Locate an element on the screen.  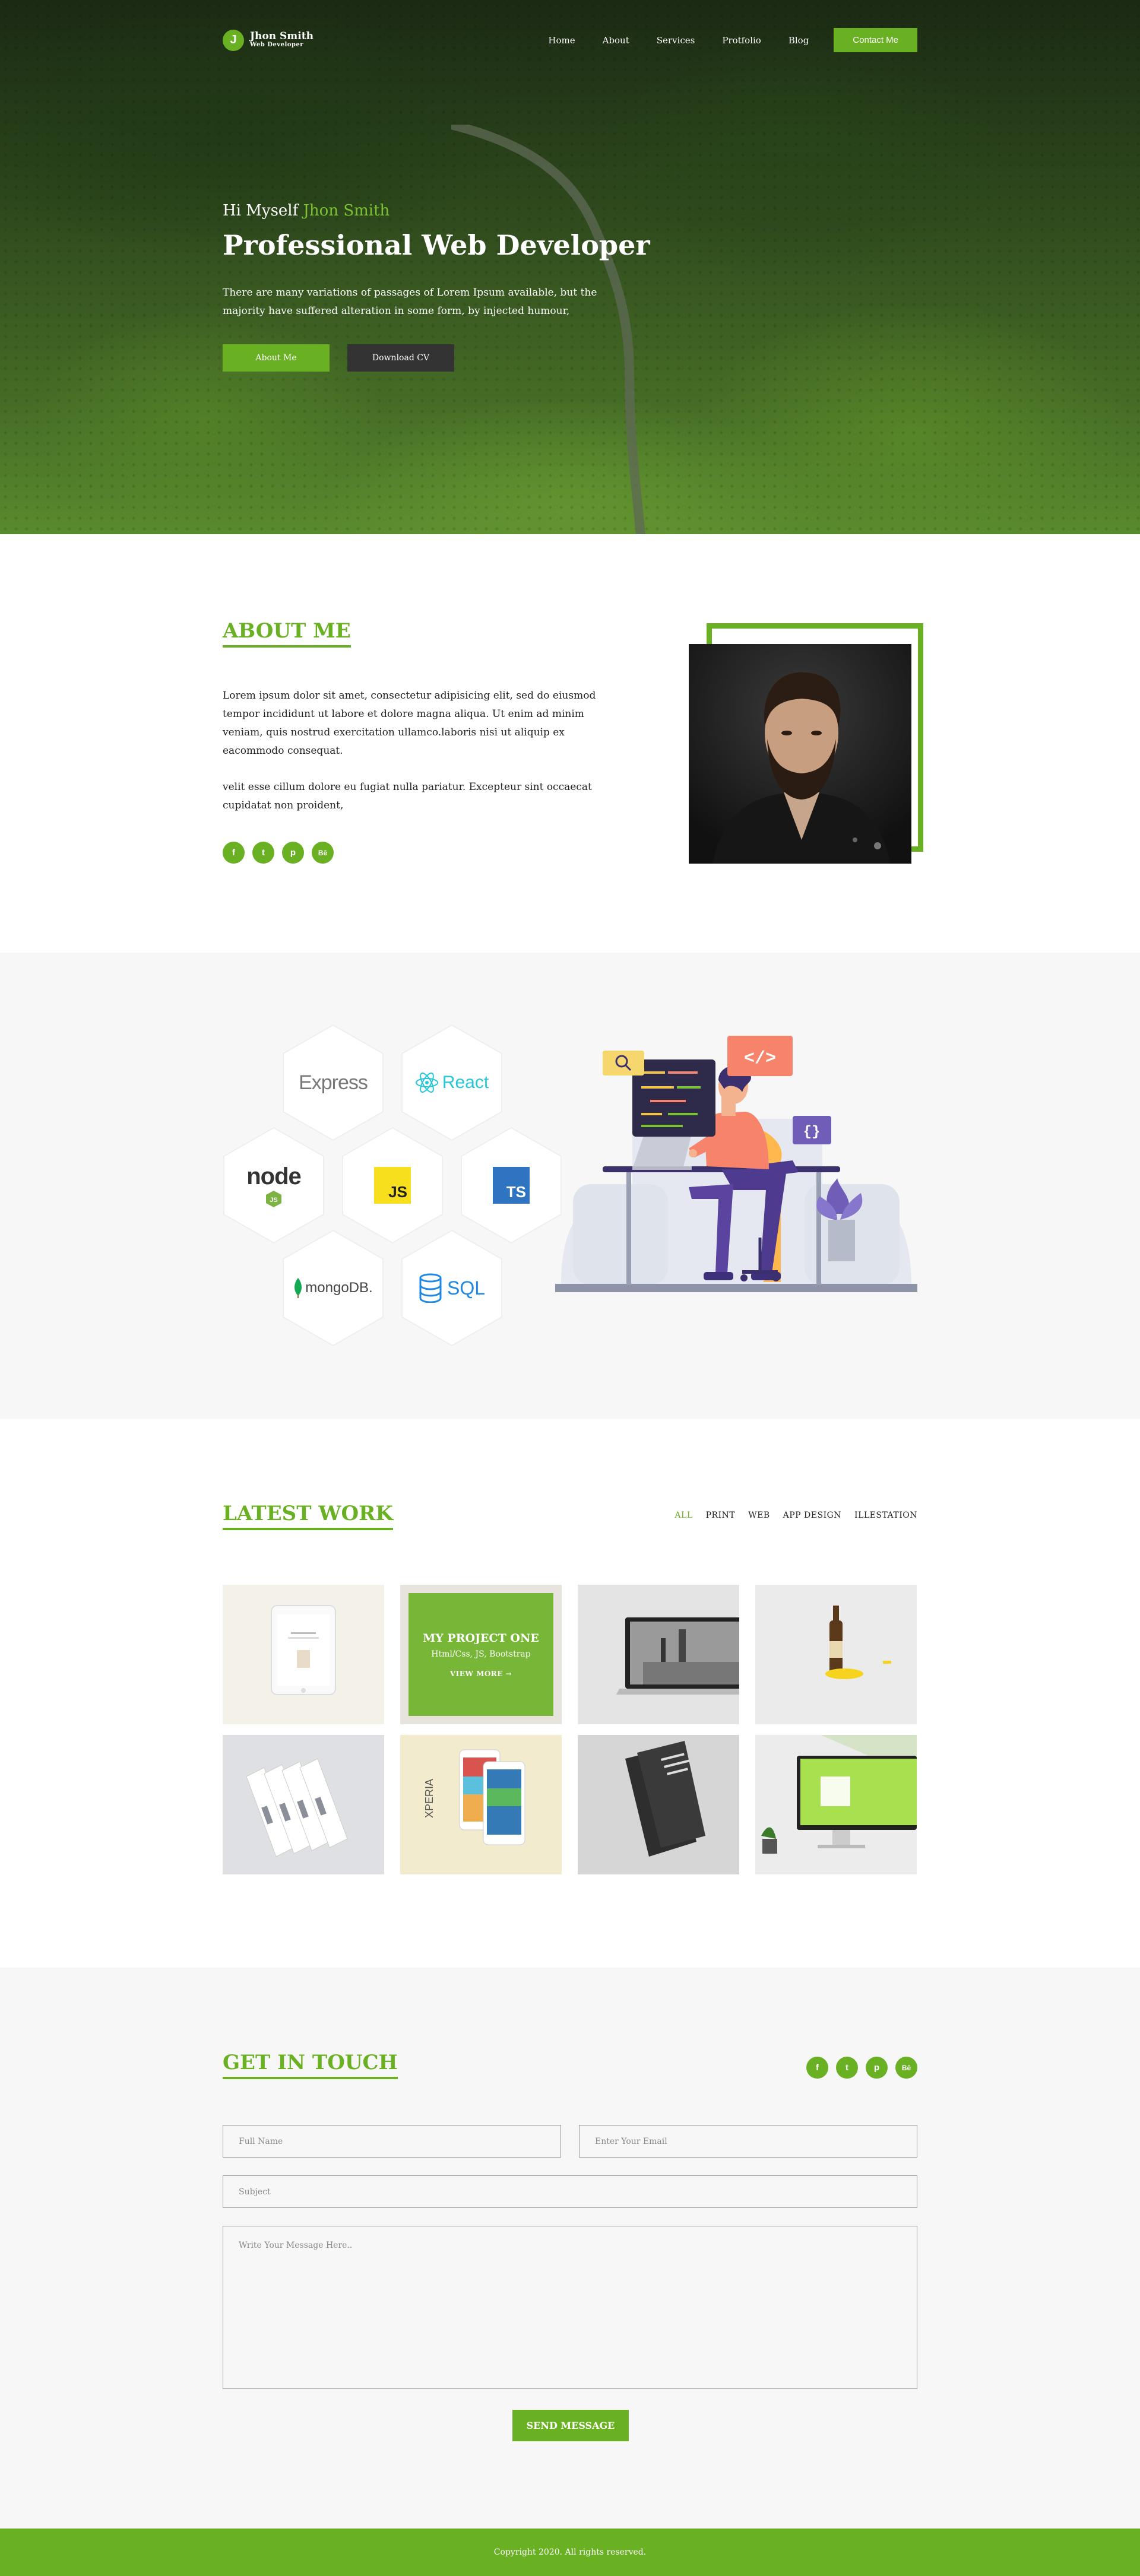
subject-input is located at coordinates (570, 2191).